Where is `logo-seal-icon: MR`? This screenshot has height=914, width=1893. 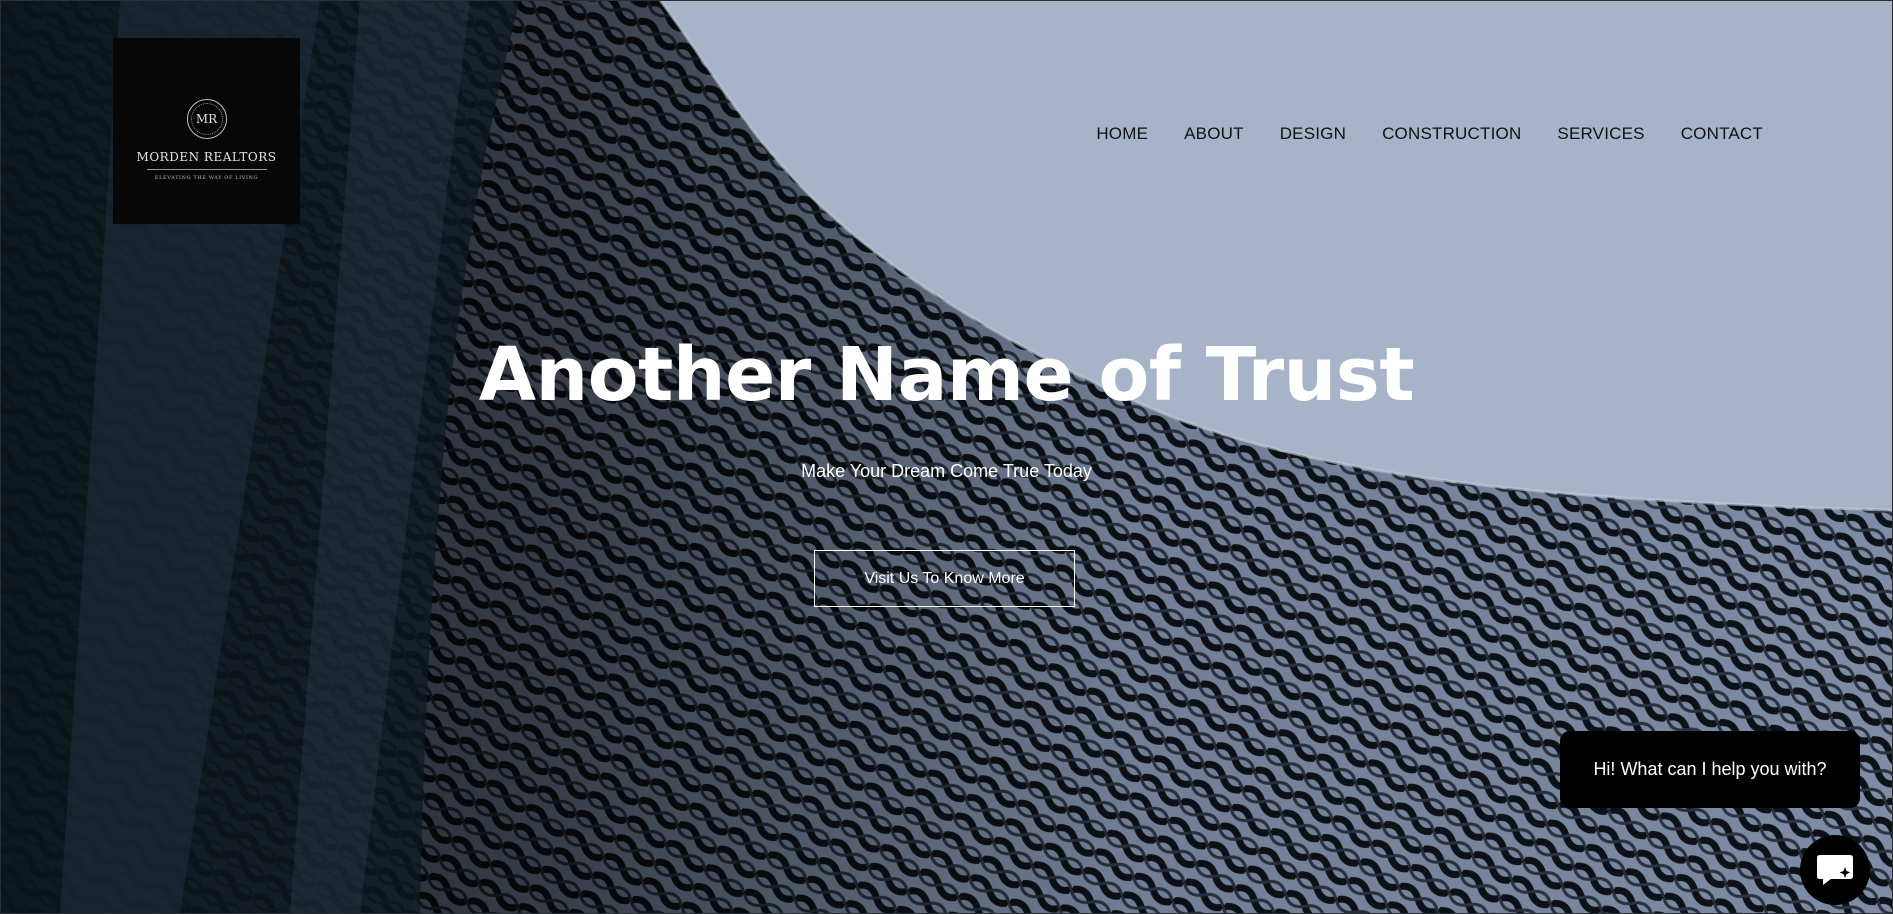
logo-seal-icon: MR is located at coordinates (206, 119).